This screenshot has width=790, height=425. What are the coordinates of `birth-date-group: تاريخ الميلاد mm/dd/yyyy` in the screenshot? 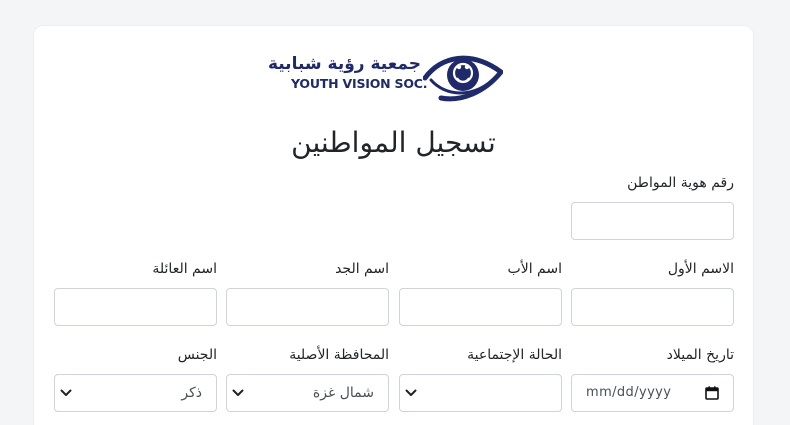 It's located at (652, 378).